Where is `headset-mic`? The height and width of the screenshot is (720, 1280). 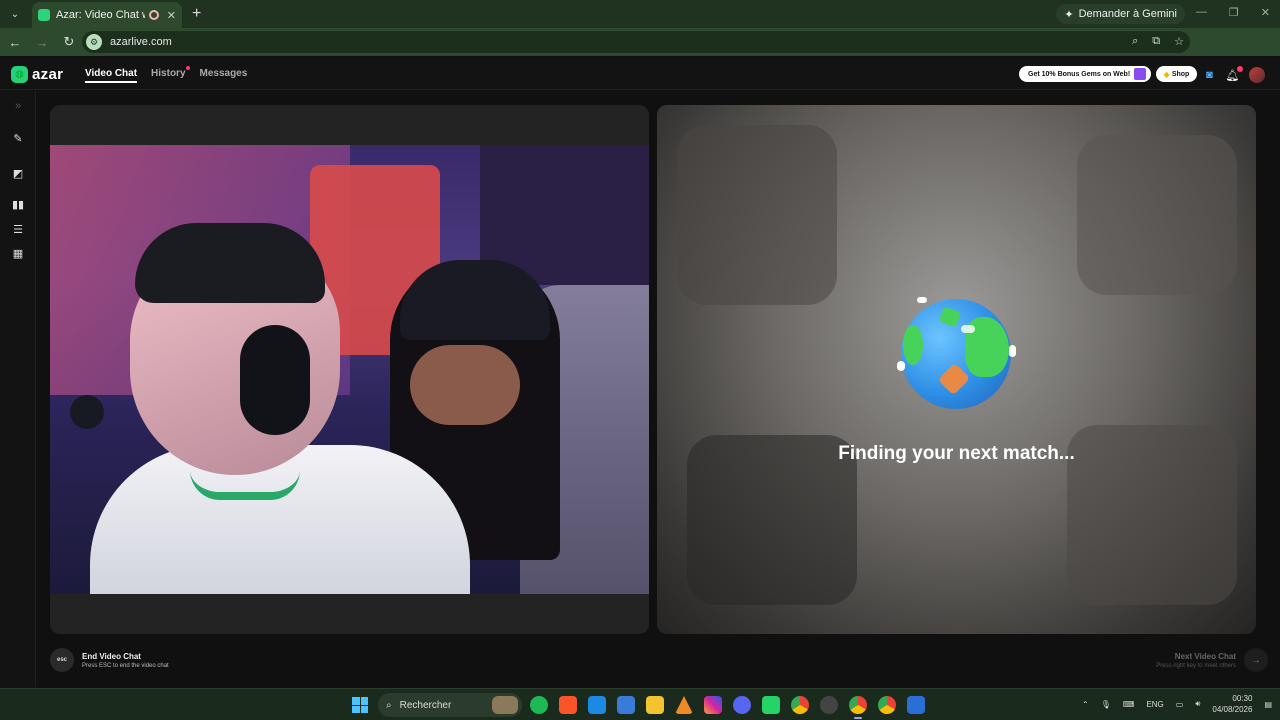
headset-mic is located at coordinates (87, 412).